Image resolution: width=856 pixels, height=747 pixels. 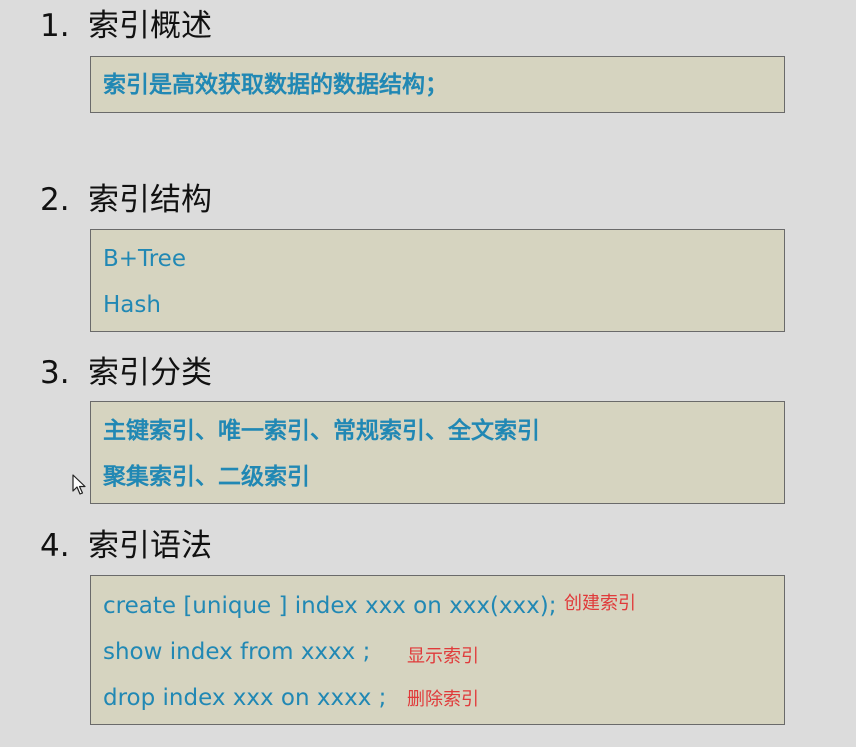 What do you see at coordinates (55, 373) in the screenshot?
I see `section-3-number: 3.` at bounding box center [55, 373].